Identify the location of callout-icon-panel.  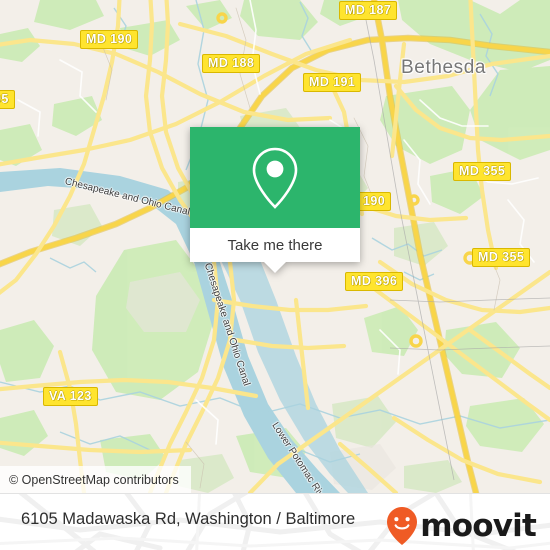
(275, 177).